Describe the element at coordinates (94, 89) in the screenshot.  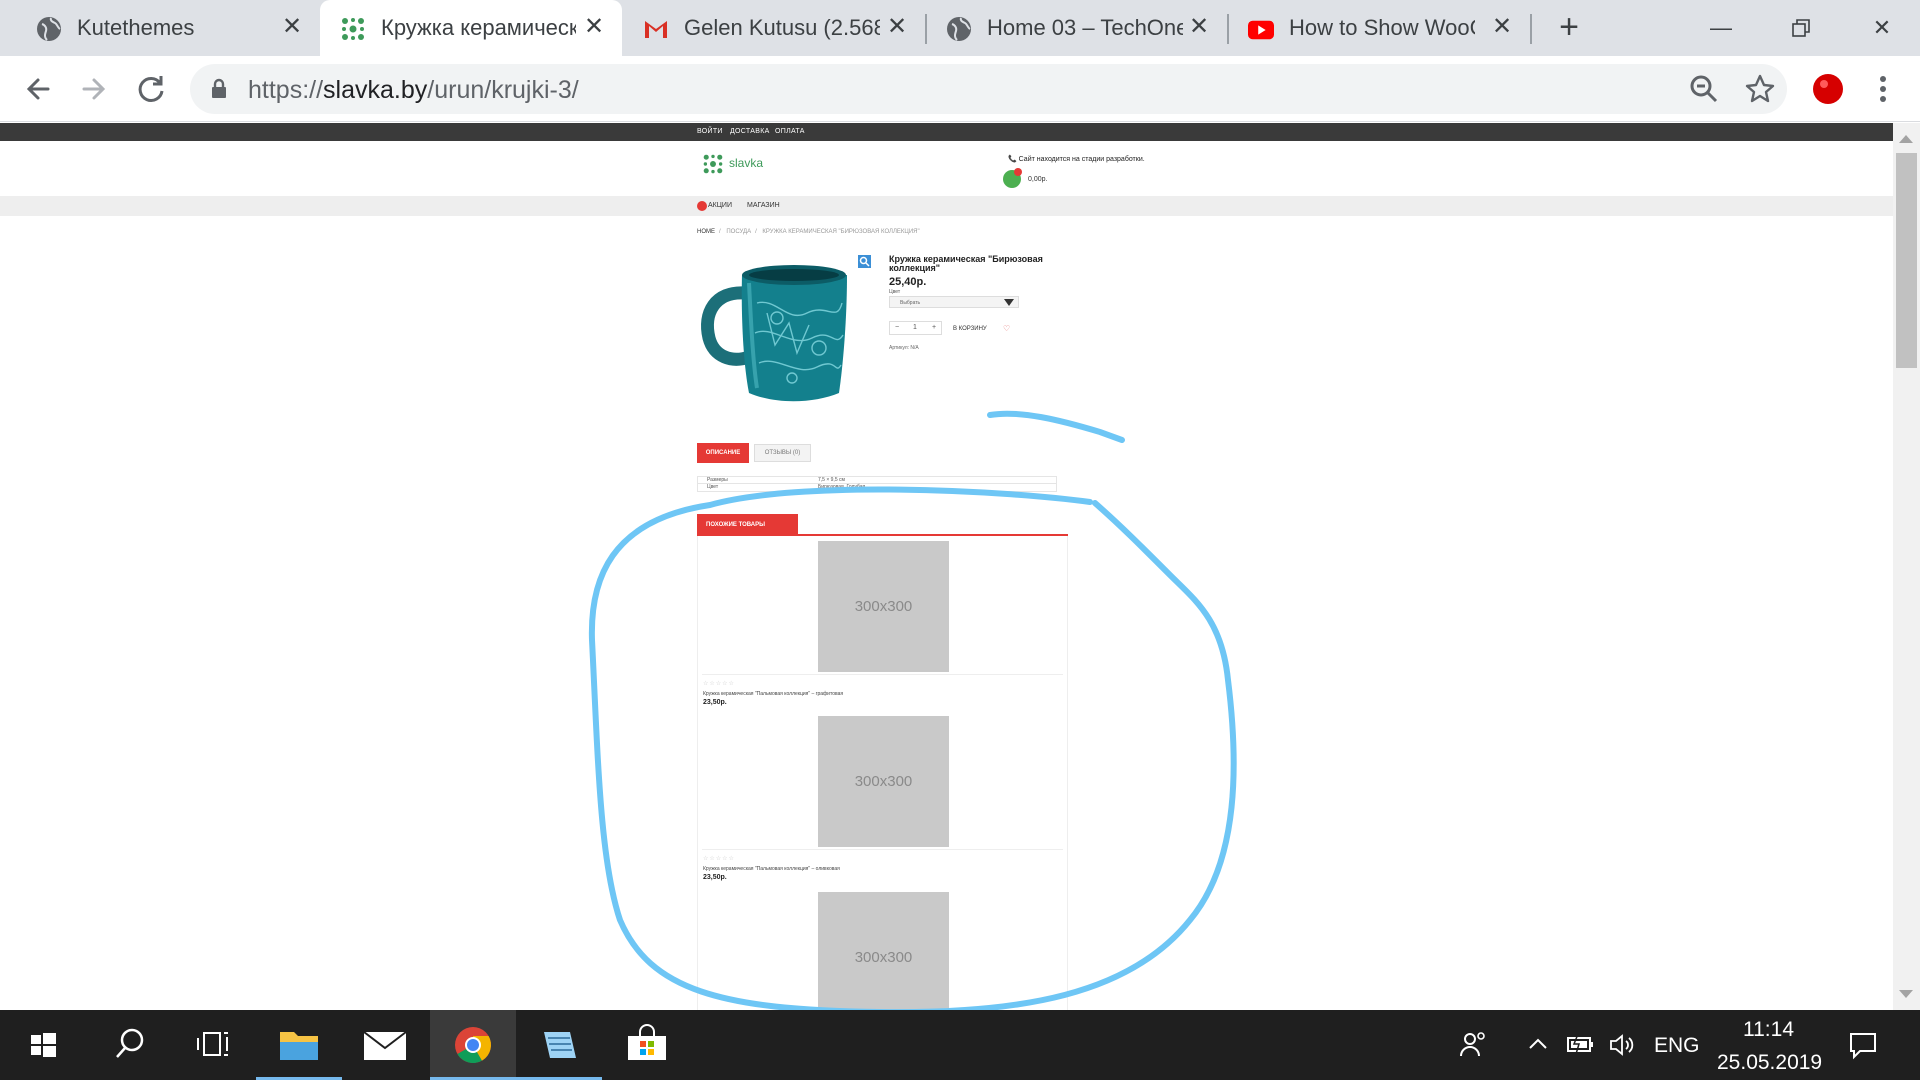
I see `forward-icon` at that location.